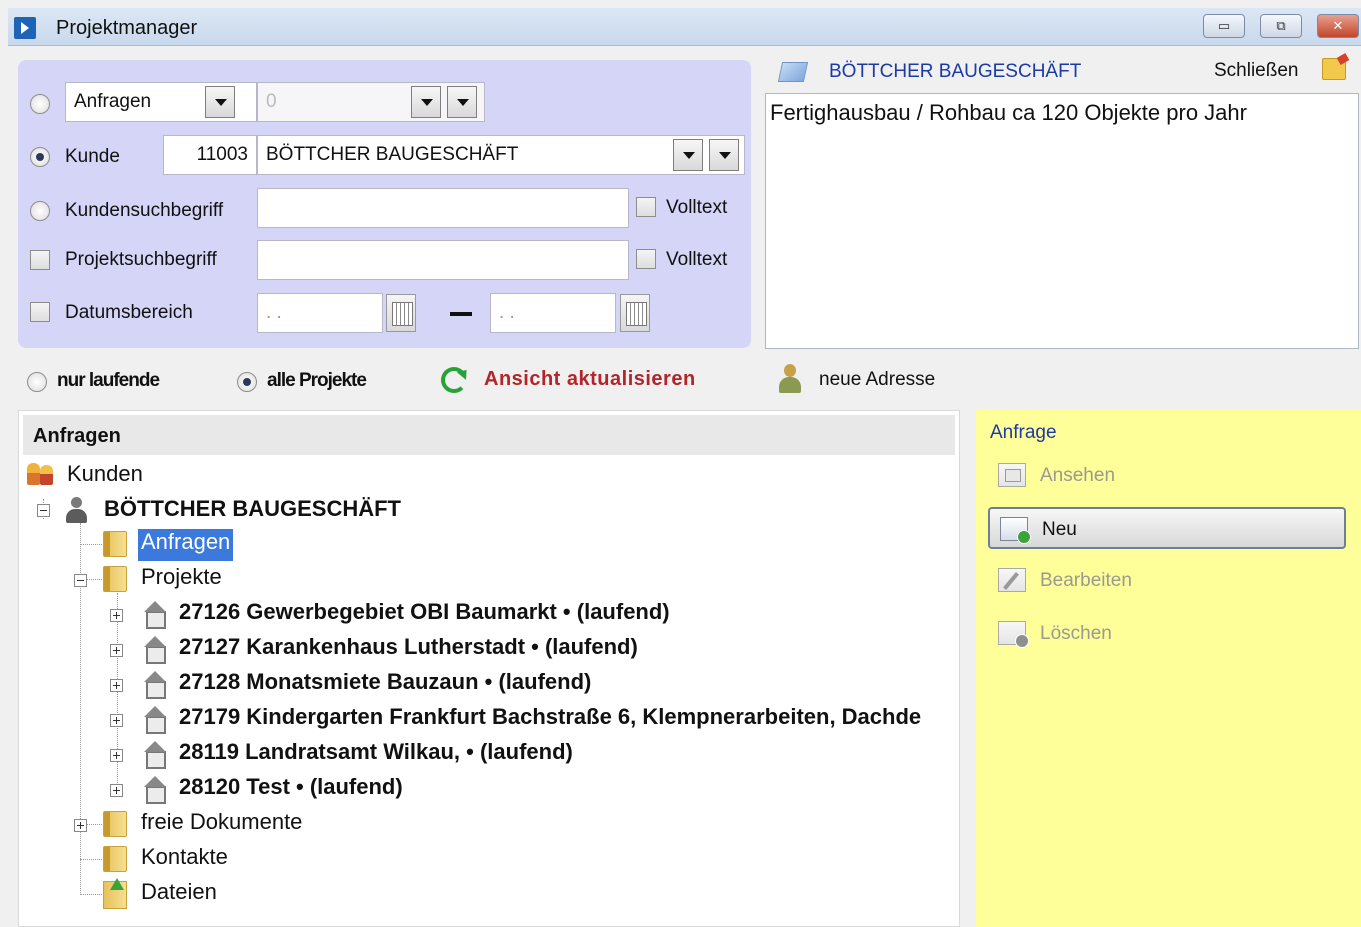 The image size is (1361, 927). Describe the element at coordinates (697, 207) in the screenshot. I see `volltext-label-kunden: Volltext` at that location.